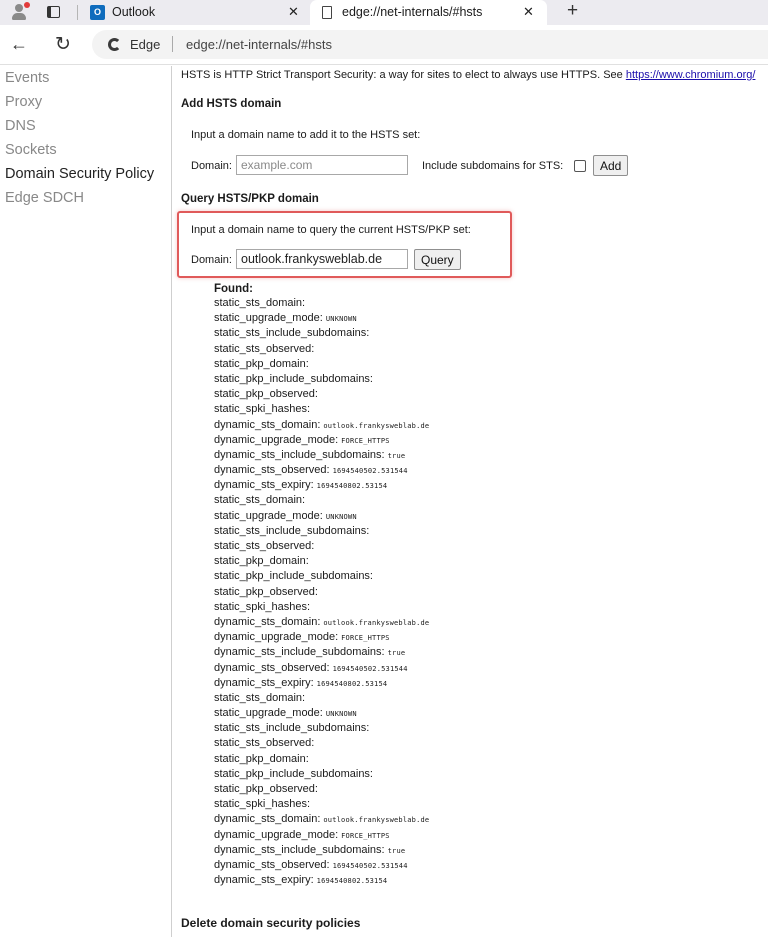 The height and width of the screenshot is (937, 768). Describe the element at coordinates (259, 44) in the screenshot. I see `url-text: edge://net-internals/#hsts` at that location.